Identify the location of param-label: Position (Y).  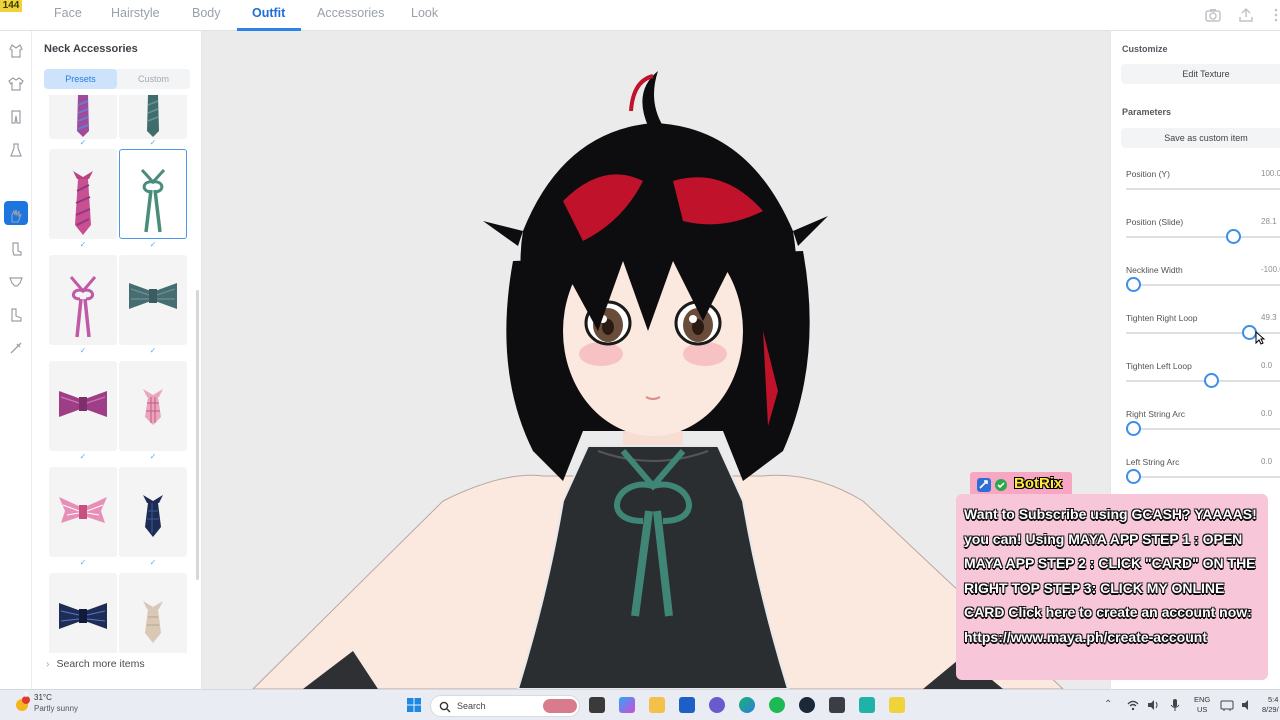
(1148, 174).